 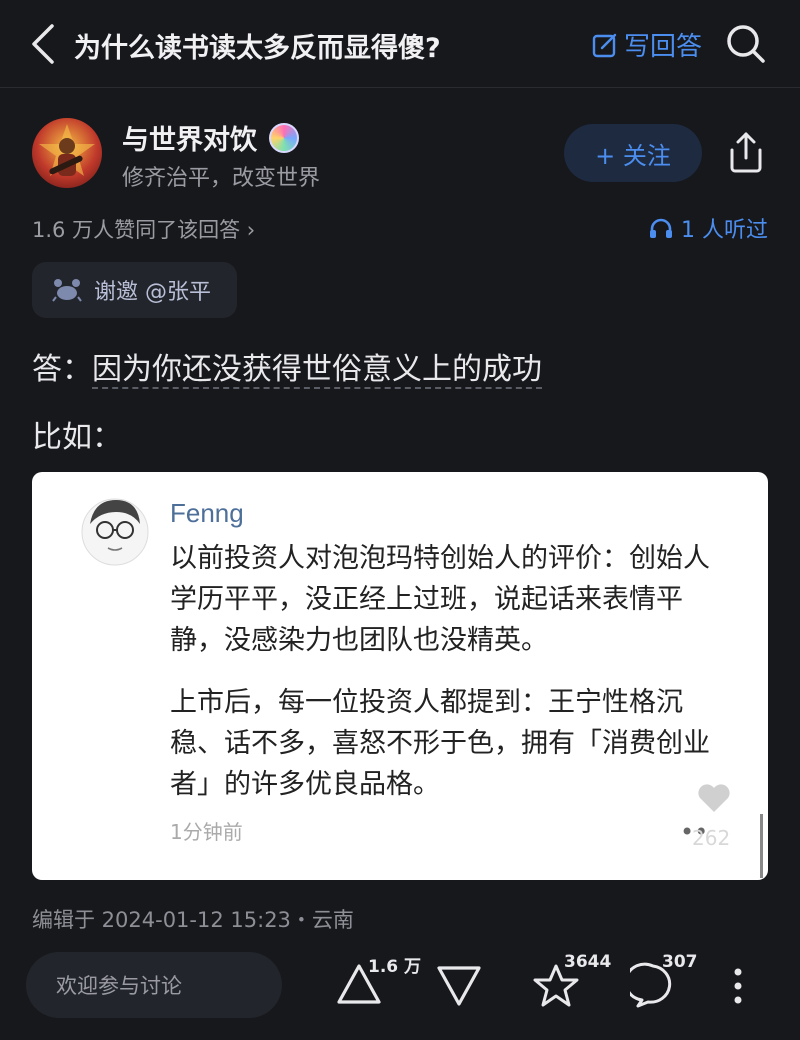 What do you see at coordinates (206, 832) in the screenshot?
I see `quoted-timestamp: 1分钟前` at bounding box center [206, 832].